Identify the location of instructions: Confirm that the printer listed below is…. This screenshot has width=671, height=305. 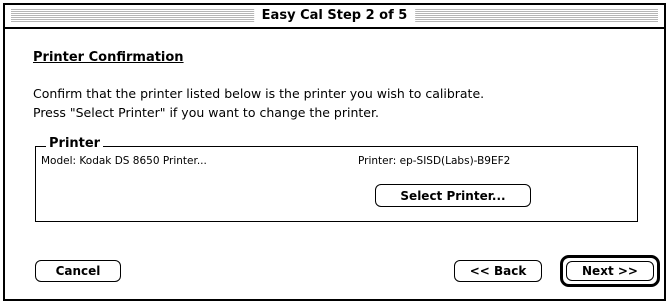
(258, 103).